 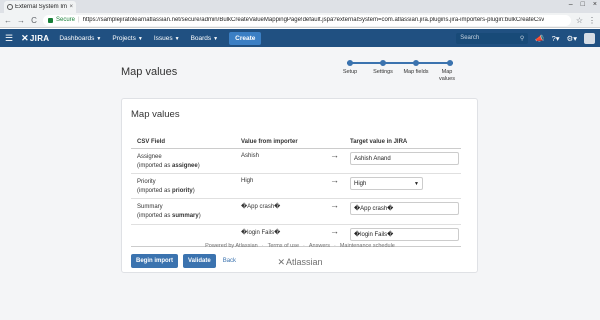 I want to click on app-switcher-icon: ☰, so click(x=9, y=38).